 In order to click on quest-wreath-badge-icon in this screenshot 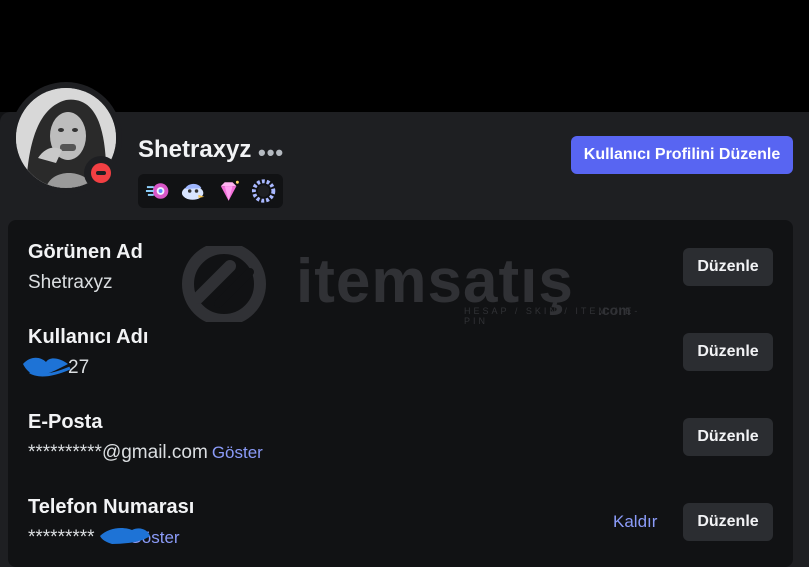, I will do `click(263, 191)`.